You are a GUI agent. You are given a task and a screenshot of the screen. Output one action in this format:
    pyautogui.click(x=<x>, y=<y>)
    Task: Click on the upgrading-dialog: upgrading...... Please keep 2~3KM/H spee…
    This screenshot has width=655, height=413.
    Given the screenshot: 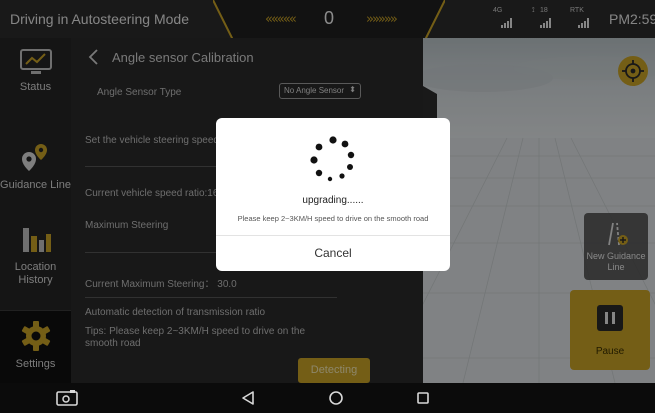 What is the action you would take?
    pyautogui.click(x=333, y=194)
    